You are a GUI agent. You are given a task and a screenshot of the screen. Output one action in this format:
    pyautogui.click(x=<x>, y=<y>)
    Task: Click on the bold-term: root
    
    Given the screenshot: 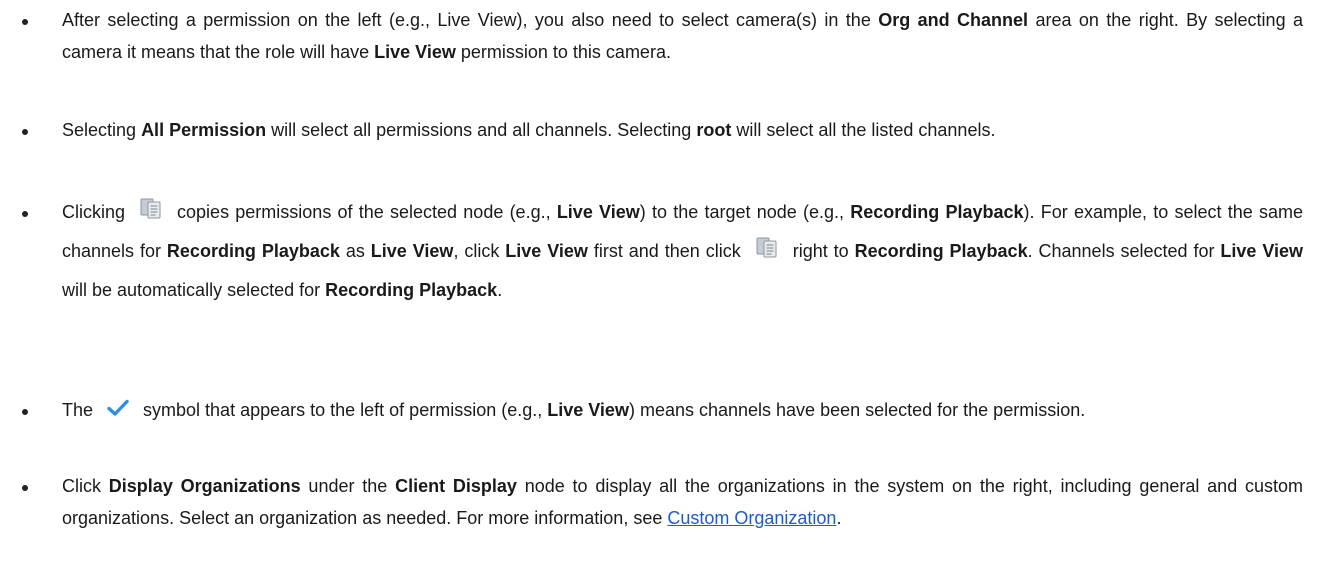 What is the action you would take?
    pyautogui.click(x=714, y=130)
    